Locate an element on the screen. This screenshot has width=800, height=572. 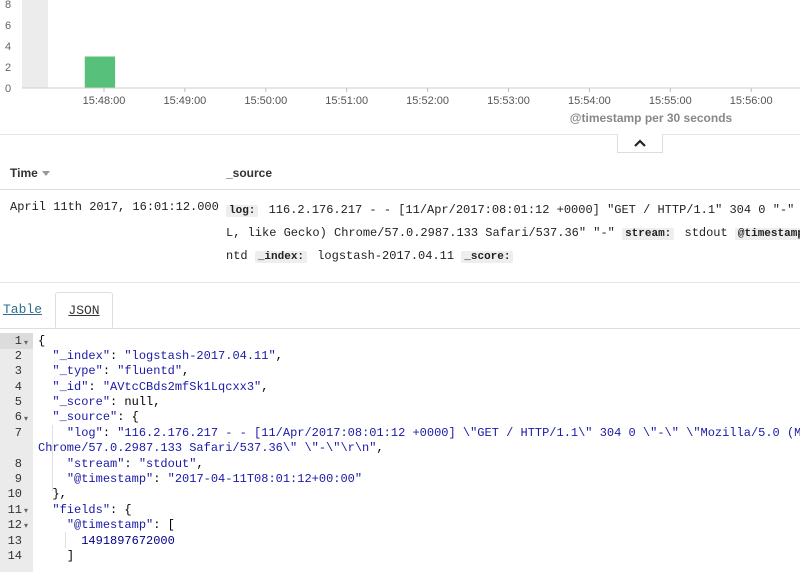
x-tick-label: 15:53:00 is located at coordinates (508, 101).